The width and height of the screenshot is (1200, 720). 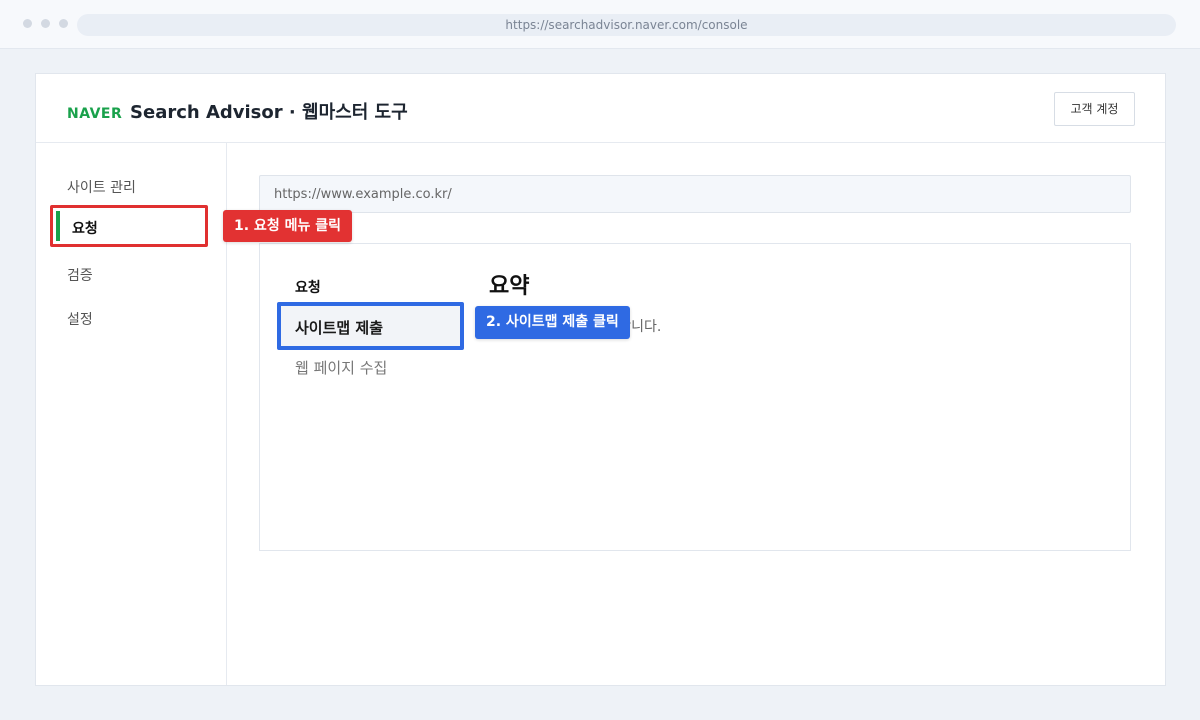 I want to click on address-bar: https://searchadvisor.naver.com/console, so click(x=626, y=25).